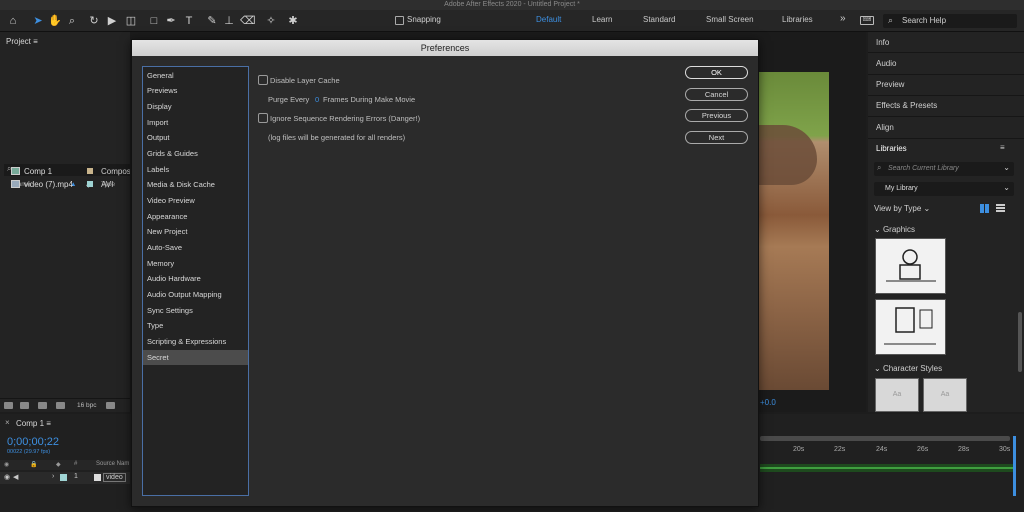 This screenshot has width=1024, height=512. I want to click on close-tab-icon: ×, so click(7, 422).